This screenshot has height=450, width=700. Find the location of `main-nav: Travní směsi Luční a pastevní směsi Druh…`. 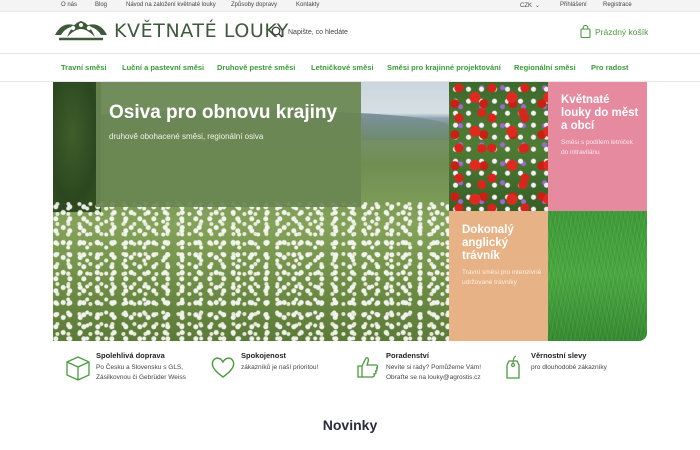

main-nav: Travní směsi Luční a pastevní směsi Druh… is located at coordinates (350, 67).